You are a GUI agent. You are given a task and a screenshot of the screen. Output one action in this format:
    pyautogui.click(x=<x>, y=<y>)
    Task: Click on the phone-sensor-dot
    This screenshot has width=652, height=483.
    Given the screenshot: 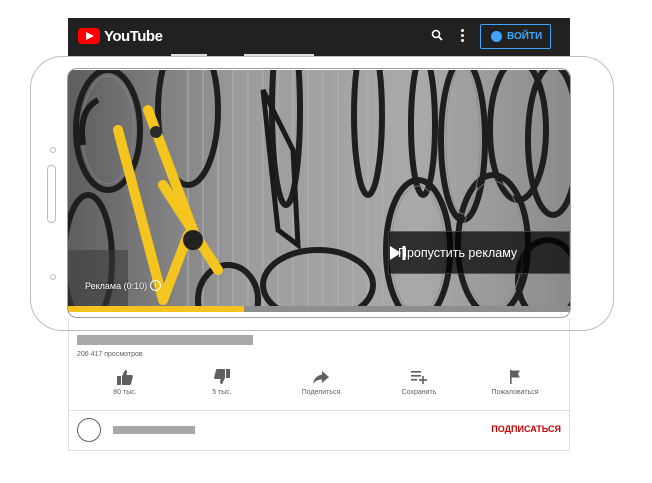 What is the action you would take?
    pyautogui.click(x=53, y=150)
    